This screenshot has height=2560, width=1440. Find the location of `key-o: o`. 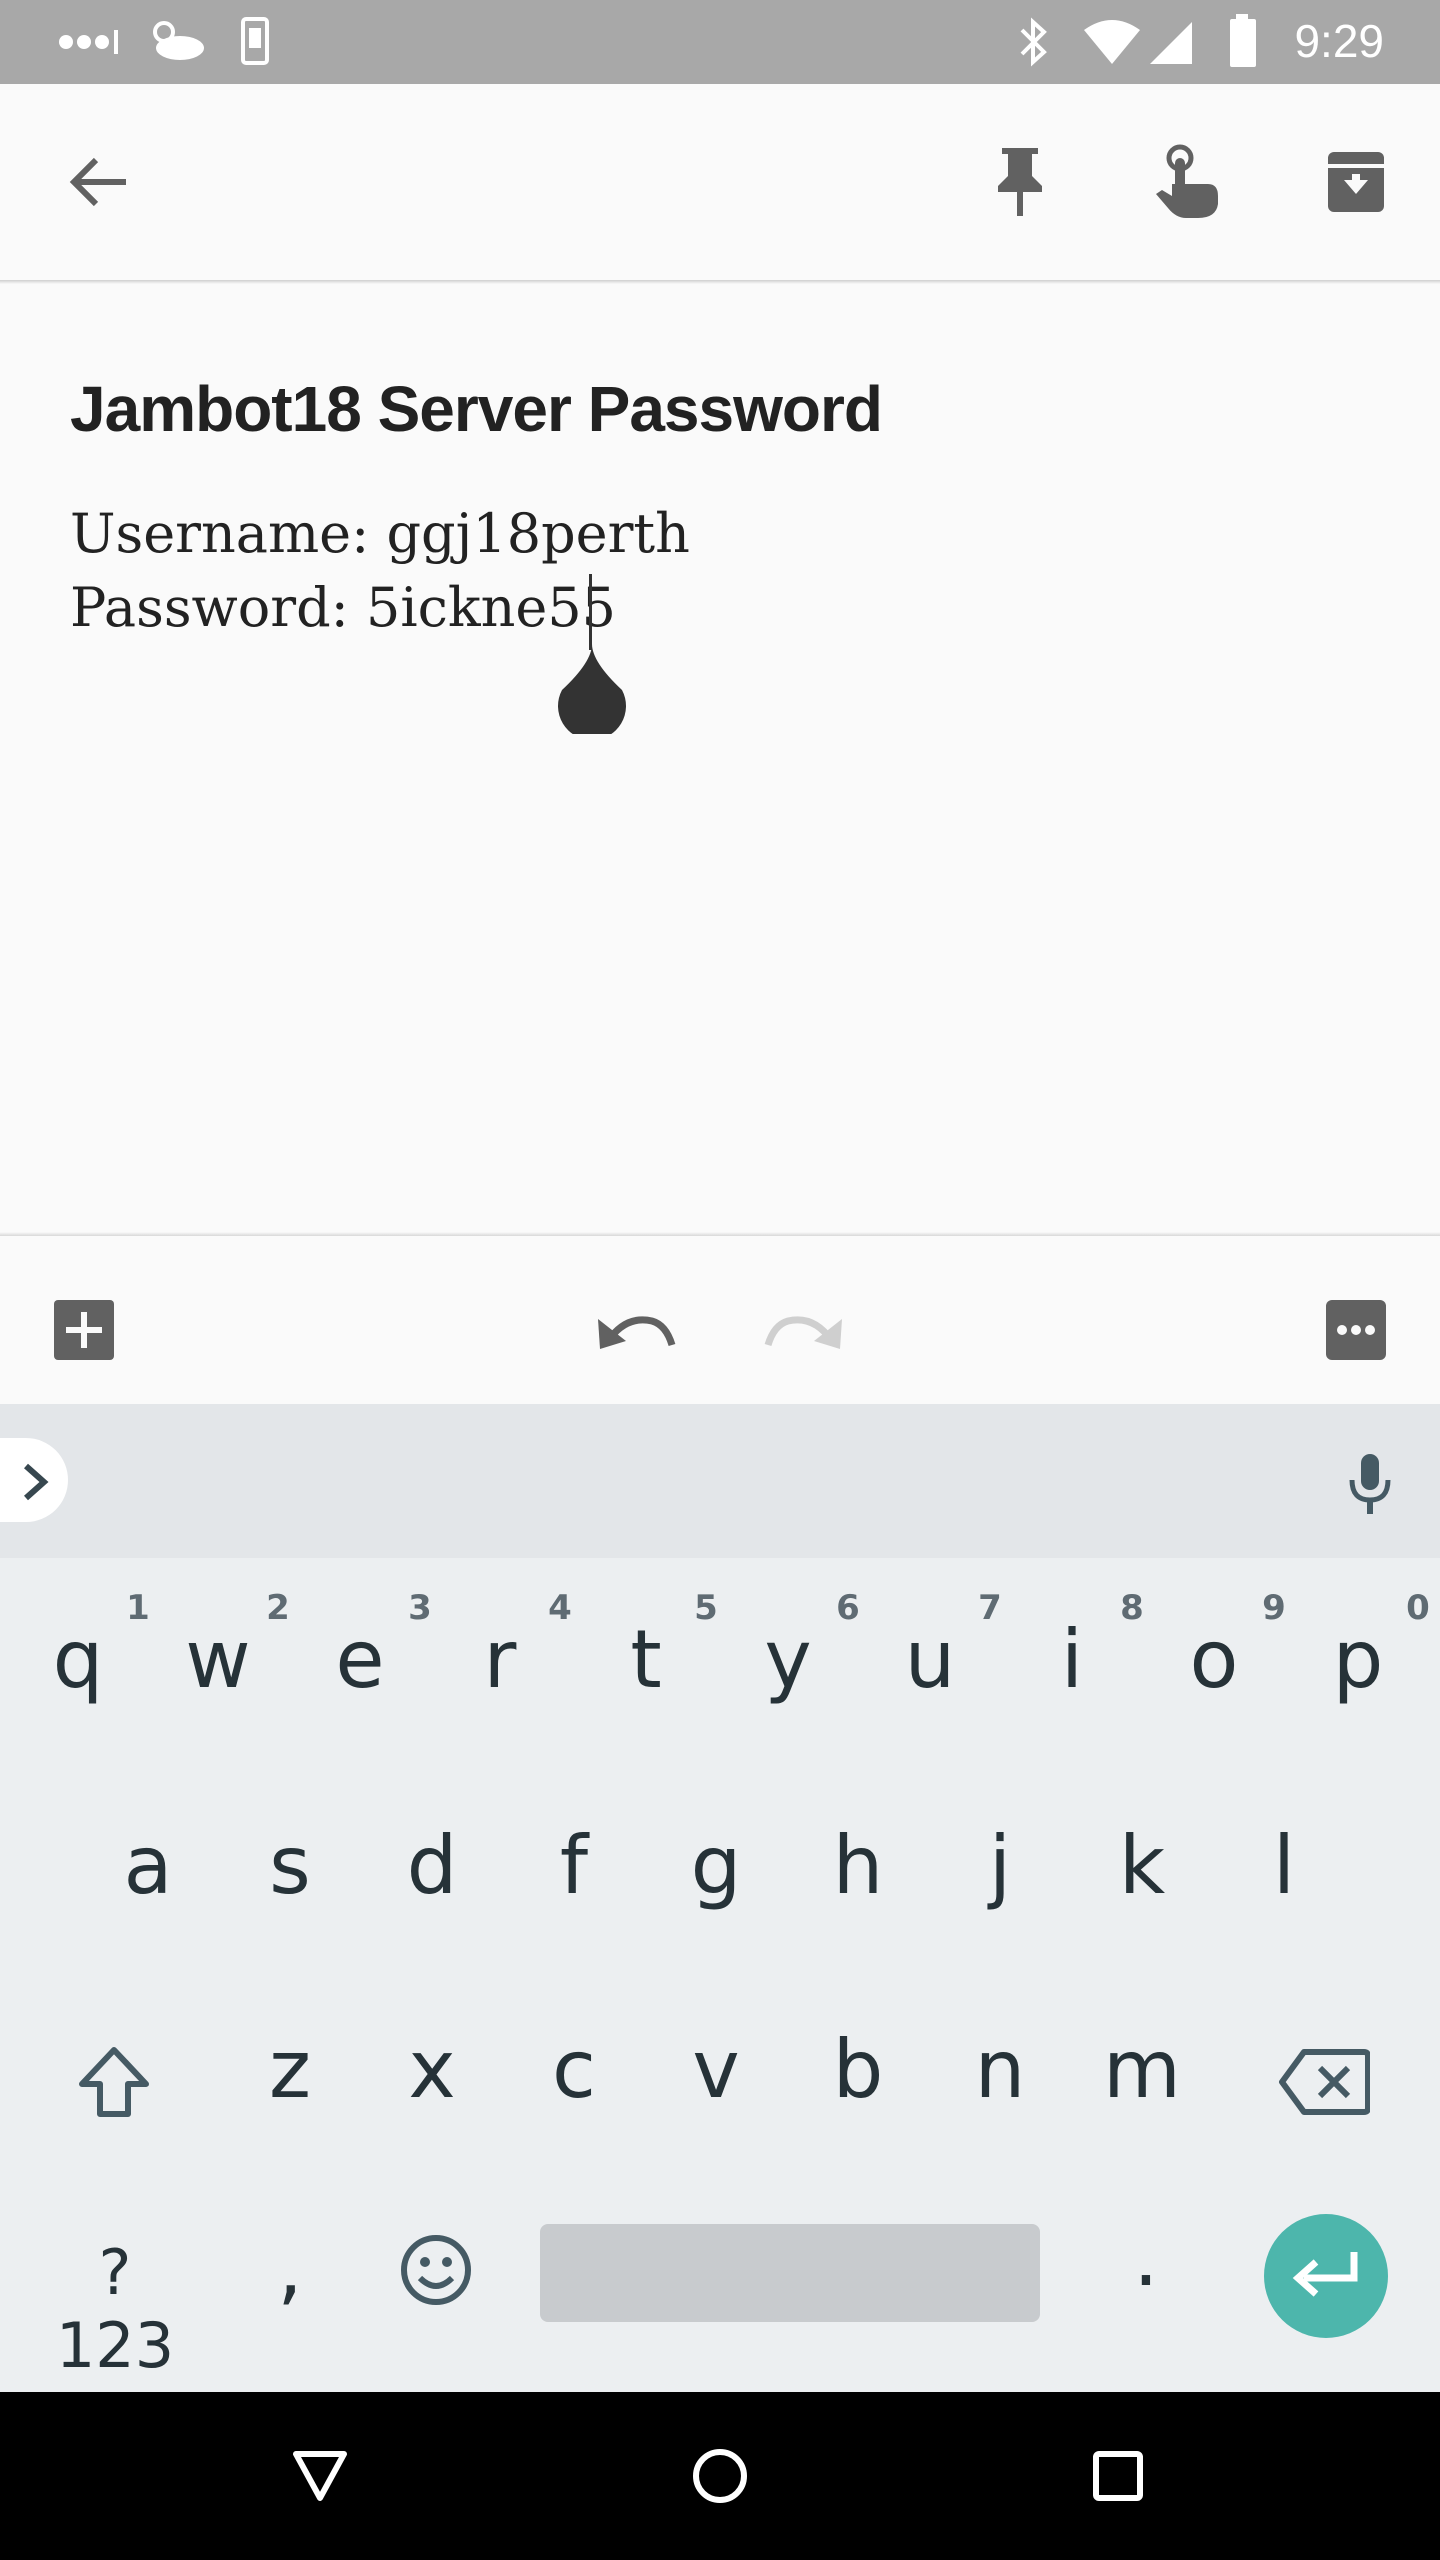

key-o: o is located at coordinates (1214, 1660).